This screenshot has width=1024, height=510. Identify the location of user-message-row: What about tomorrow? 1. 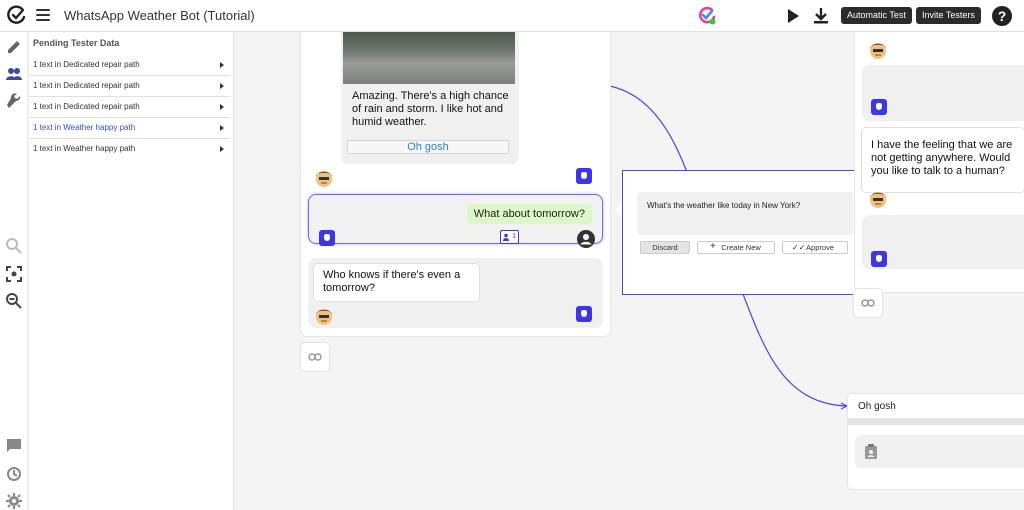
(455, 221).